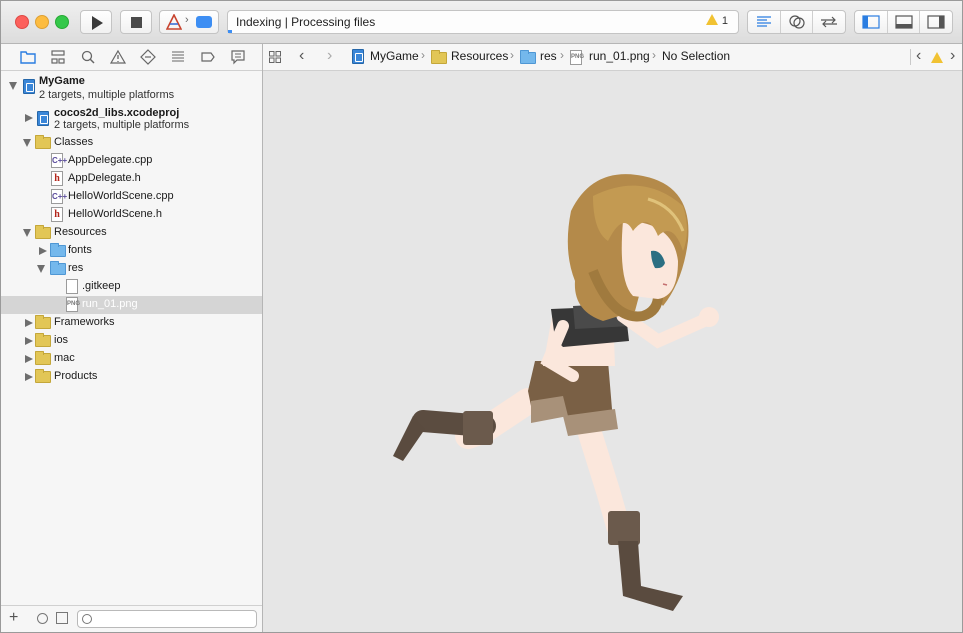 The image size is (963, 633). What do you see at coordinates (42, 22) in the screenshot?
I see `minimize-window-button` at bounding box center [42, 22].